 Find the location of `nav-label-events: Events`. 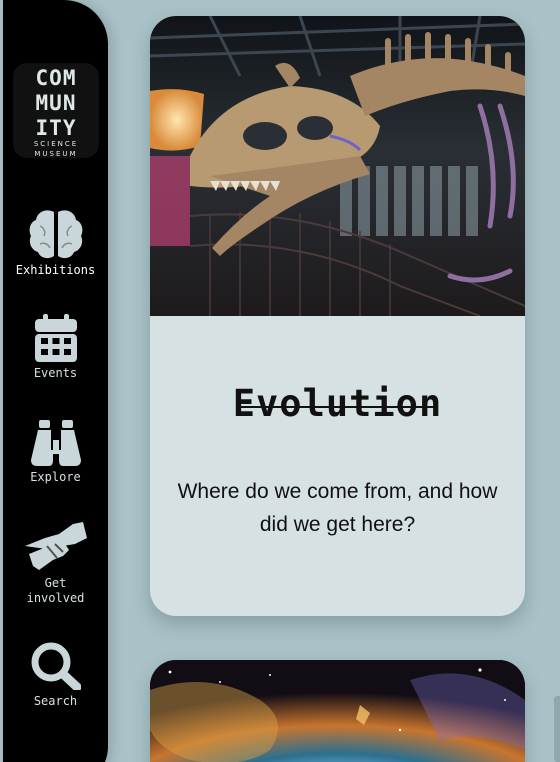

nav-label-events: Events is located at coordinates (55, 373).